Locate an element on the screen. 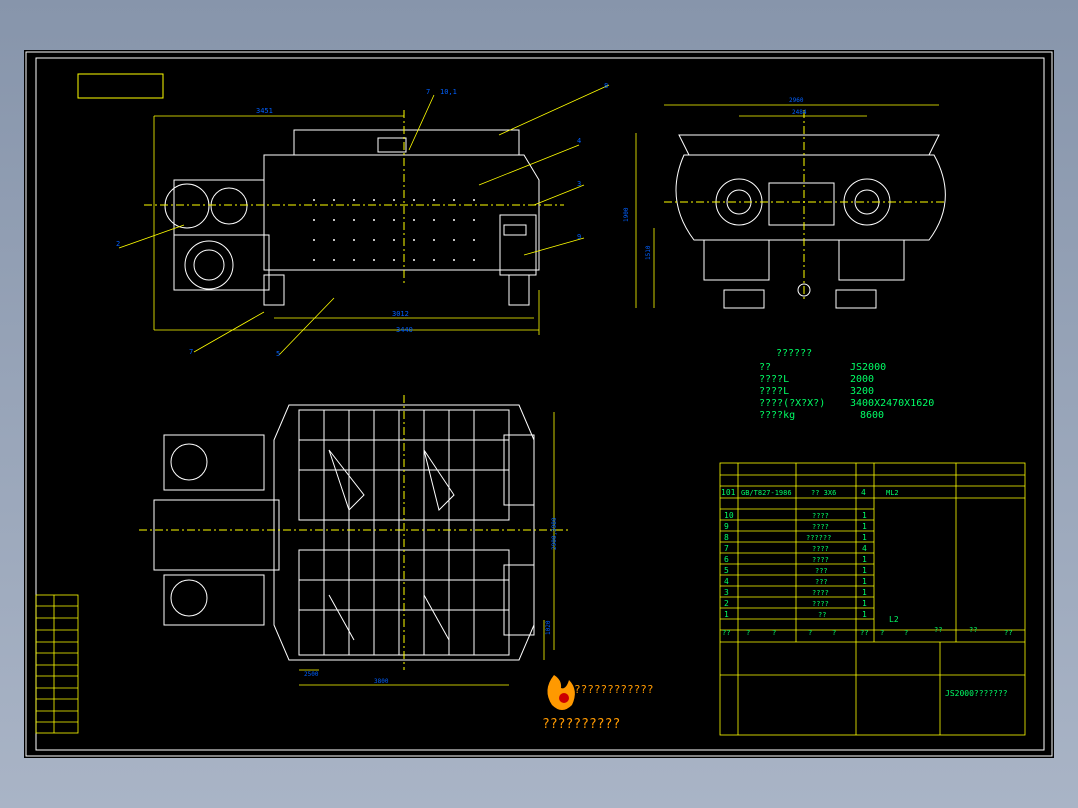 This screenshot has width=1078, height=808. bom-header-8: ? is located at coordinates (906, 633).